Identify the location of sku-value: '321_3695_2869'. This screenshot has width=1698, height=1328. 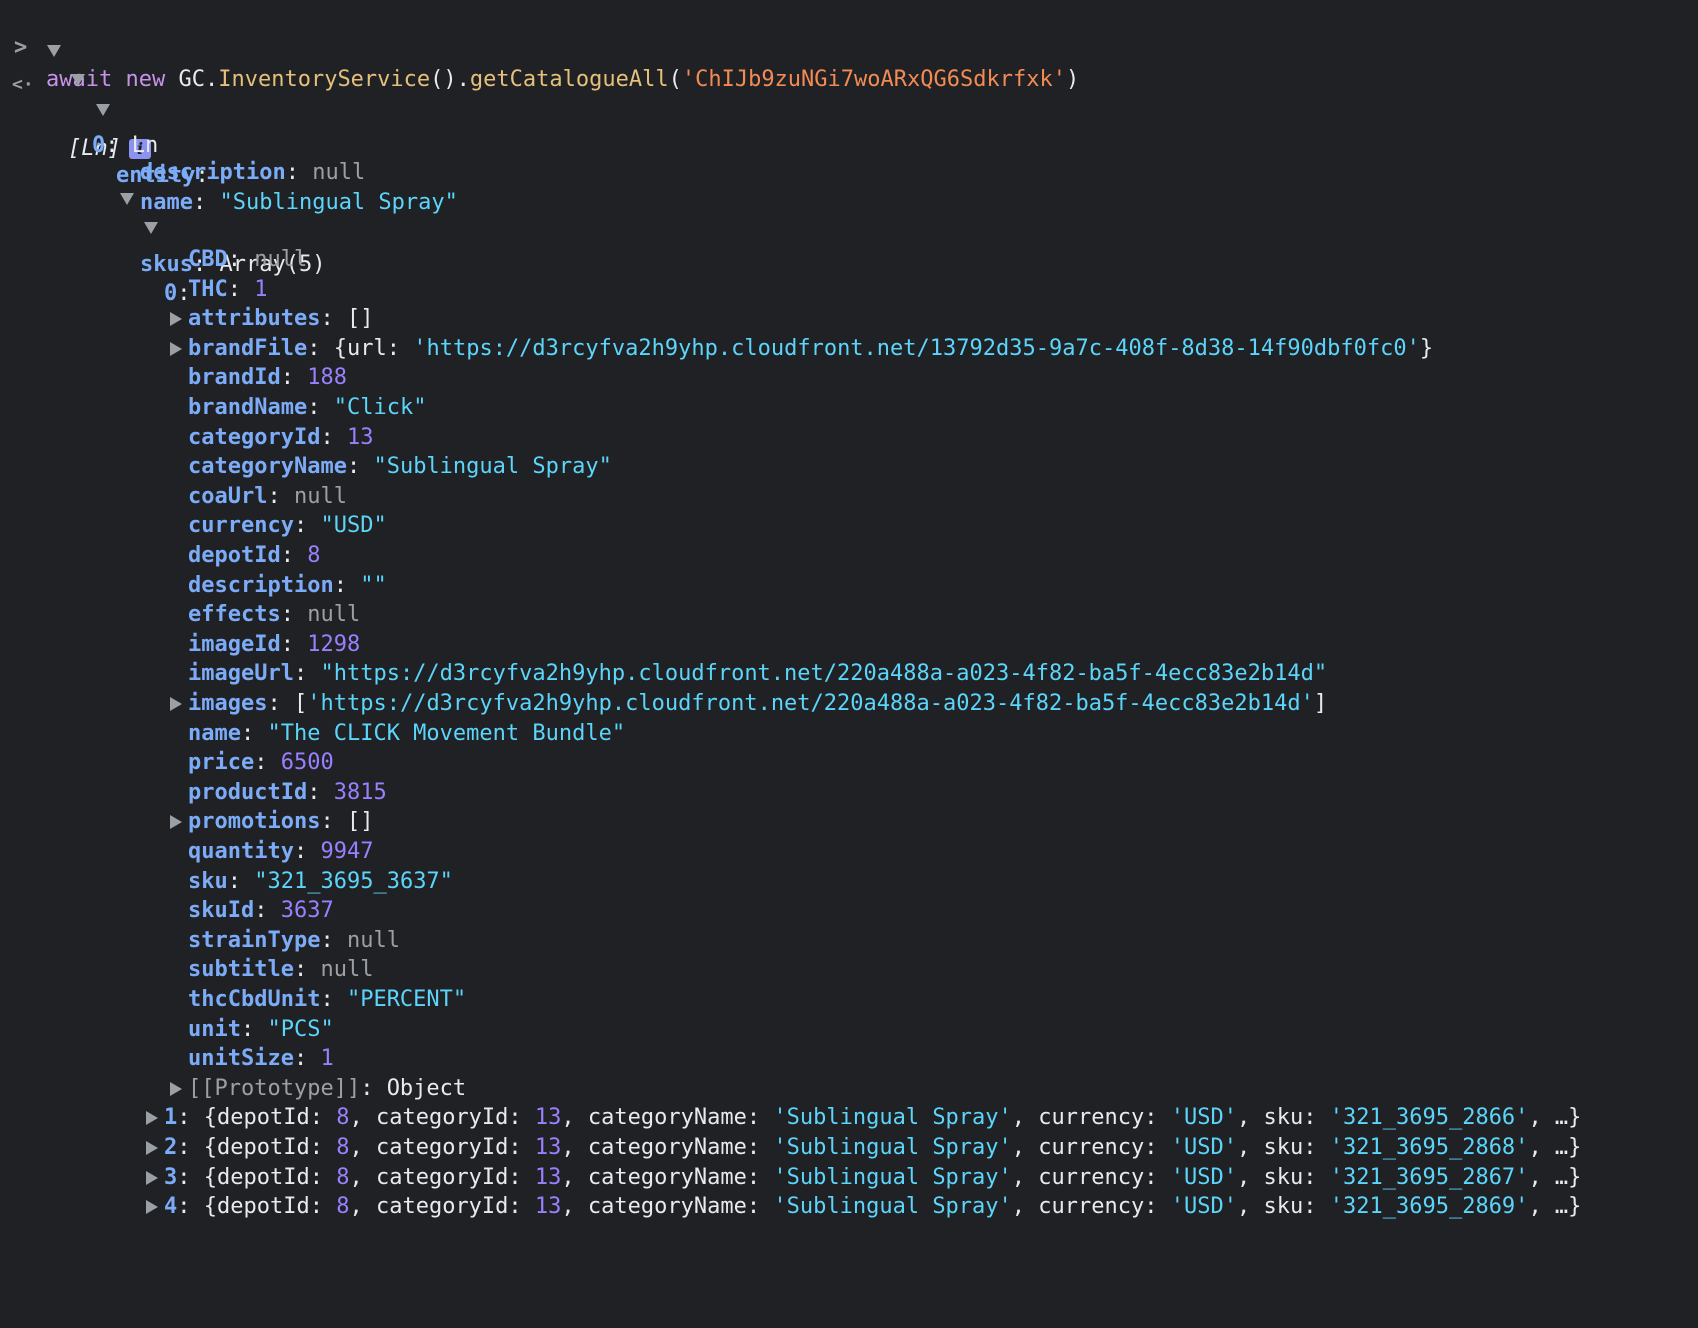
(1429, 1207).